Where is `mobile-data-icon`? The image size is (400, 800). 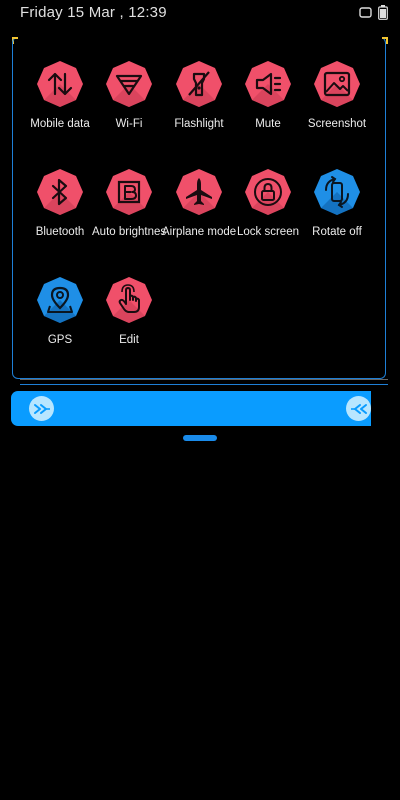 mobile-data-icon is located at coordinates (60, 84).